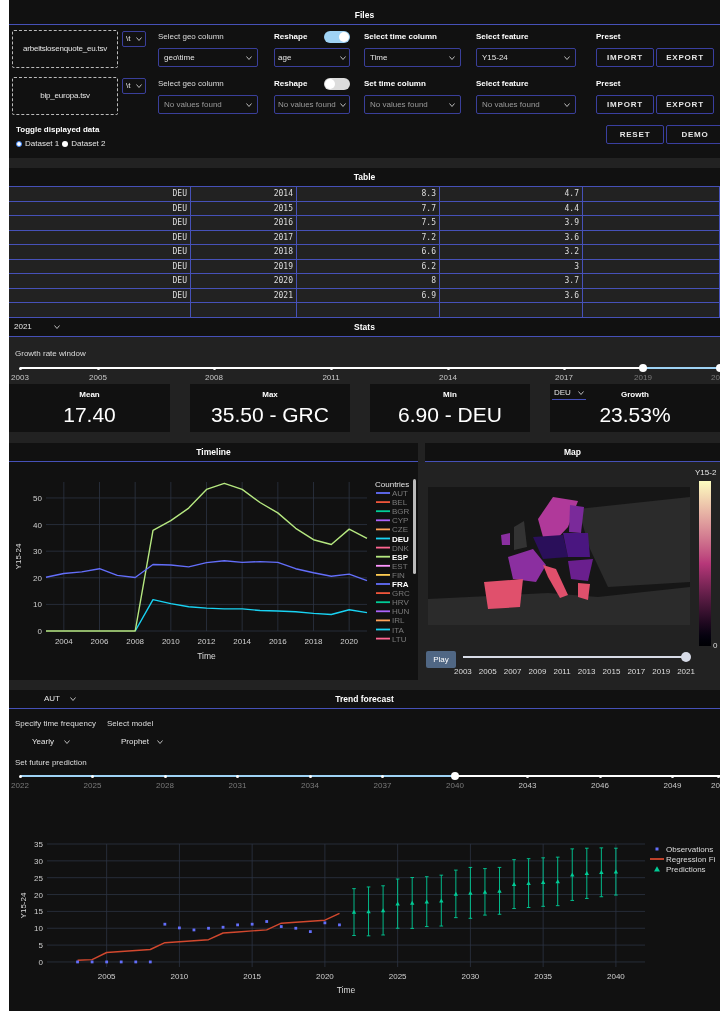 The image size is (720, 1011). I want to click on slider-label: 2025, so click(92, 785).